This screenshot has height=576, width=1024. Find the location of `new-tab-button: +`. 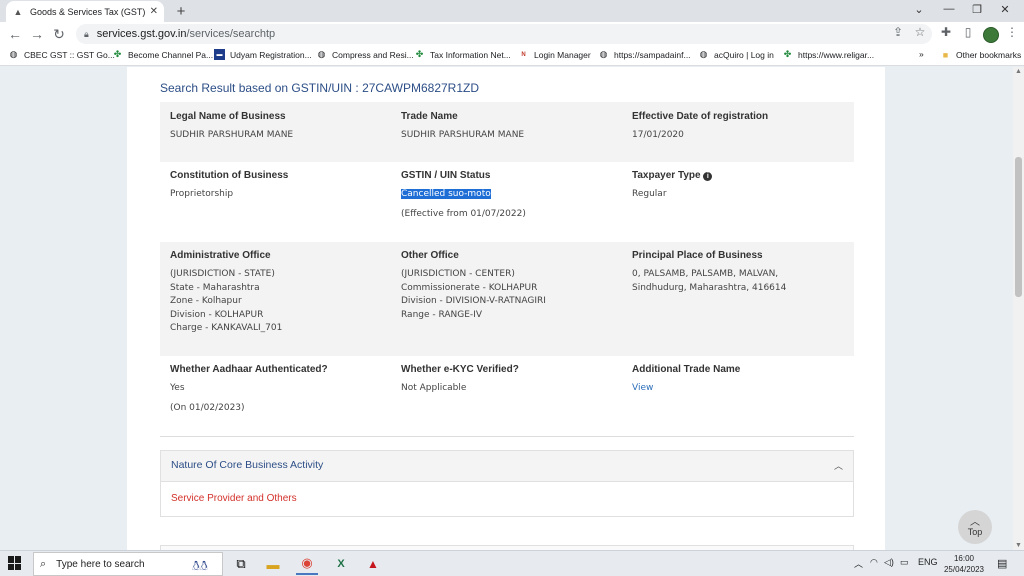

new-tab-button: + is located at coordinates (181, 11).